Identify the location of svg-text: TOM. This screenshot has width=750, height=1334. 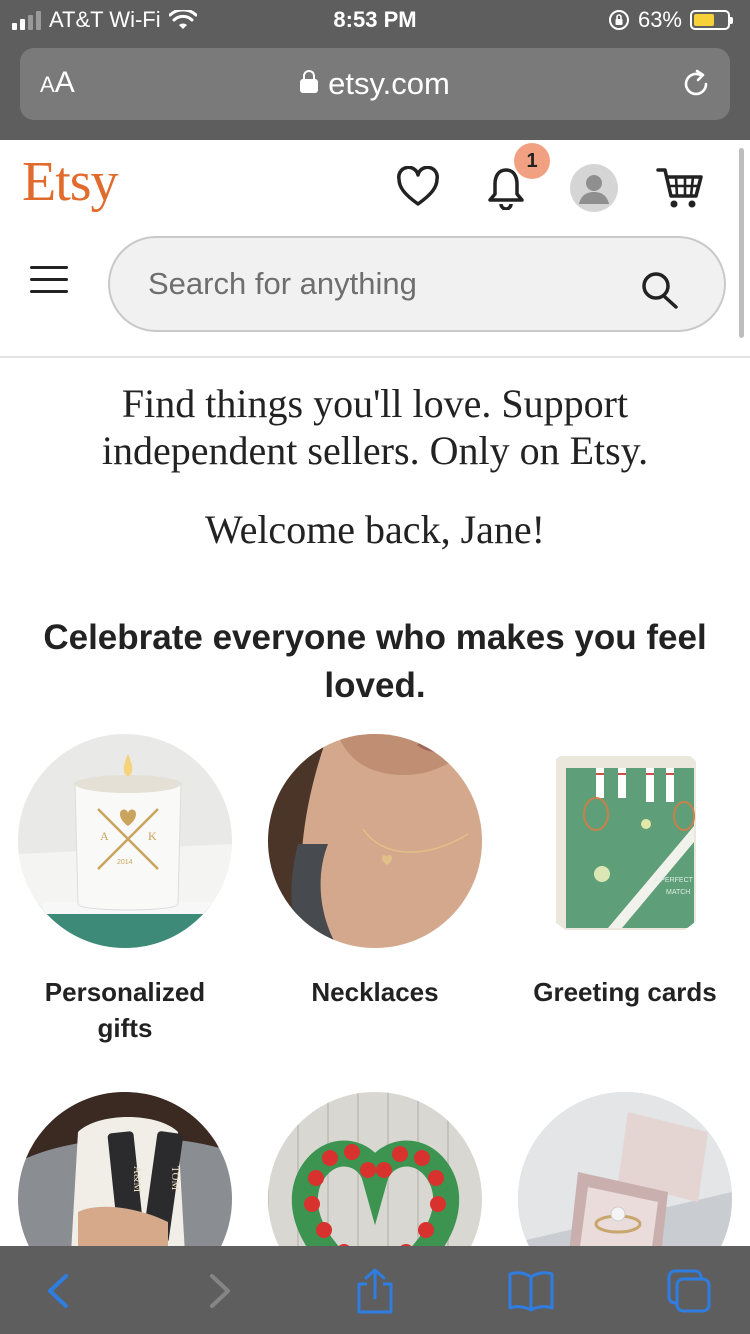
(175, 1178).